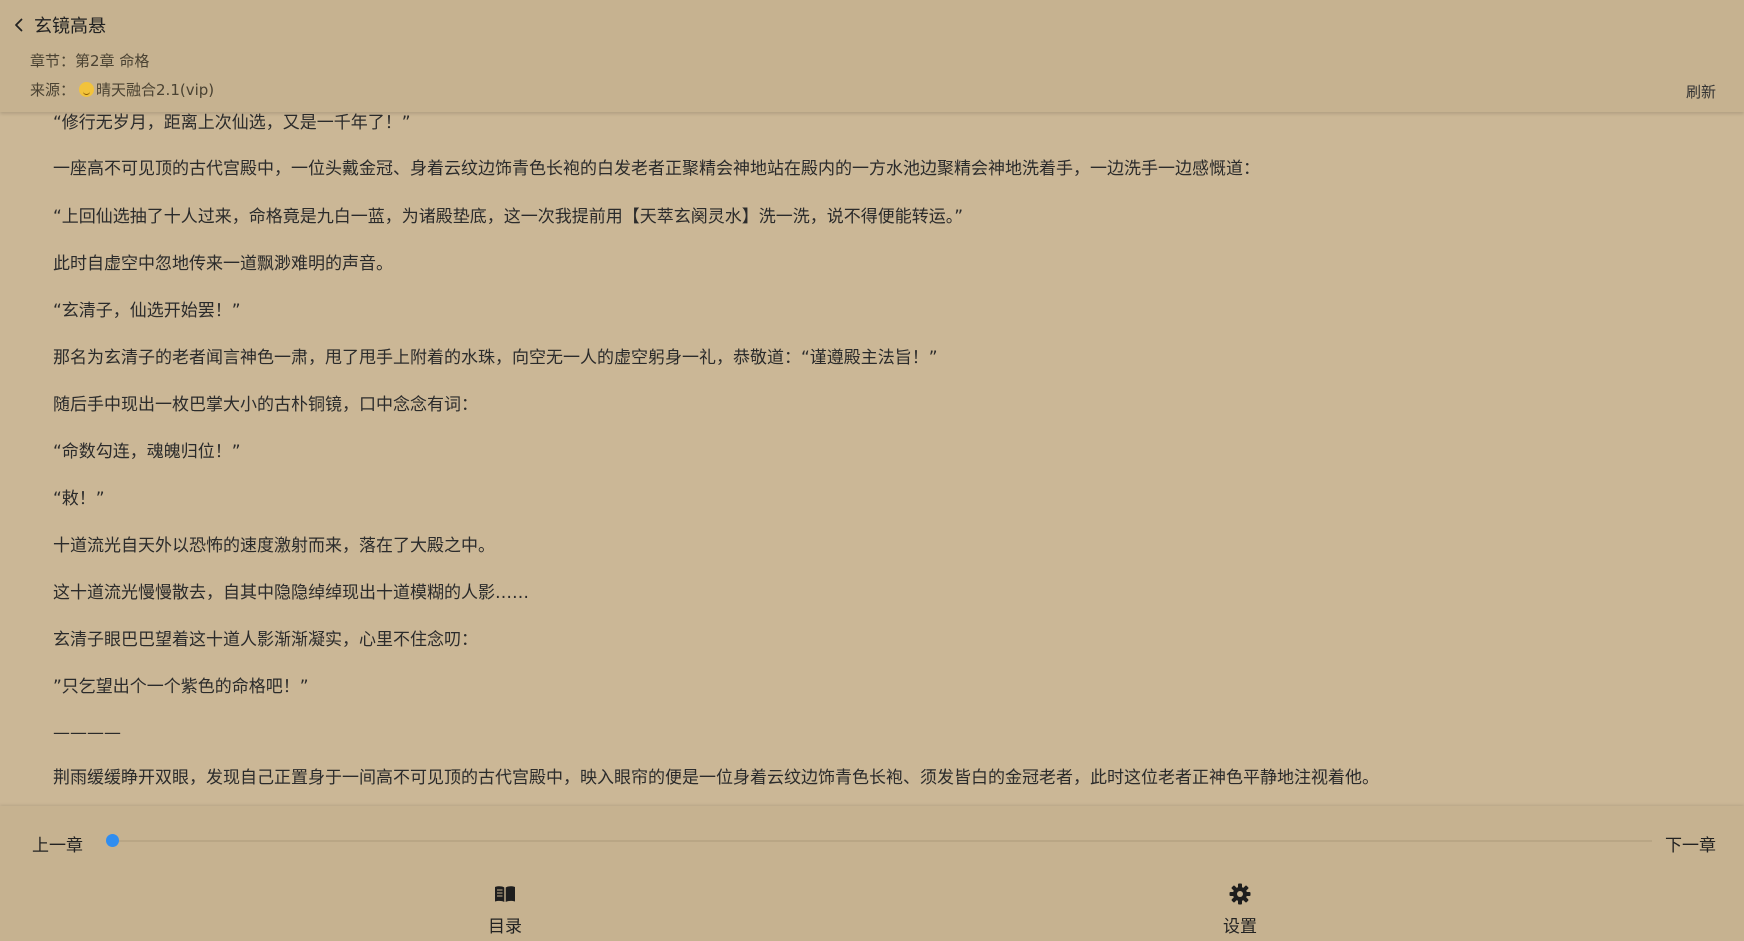 This screenshot has width=1744, height=941. I want to click on chapter-info: 章节： 第2章 命格, so click(89, 60).